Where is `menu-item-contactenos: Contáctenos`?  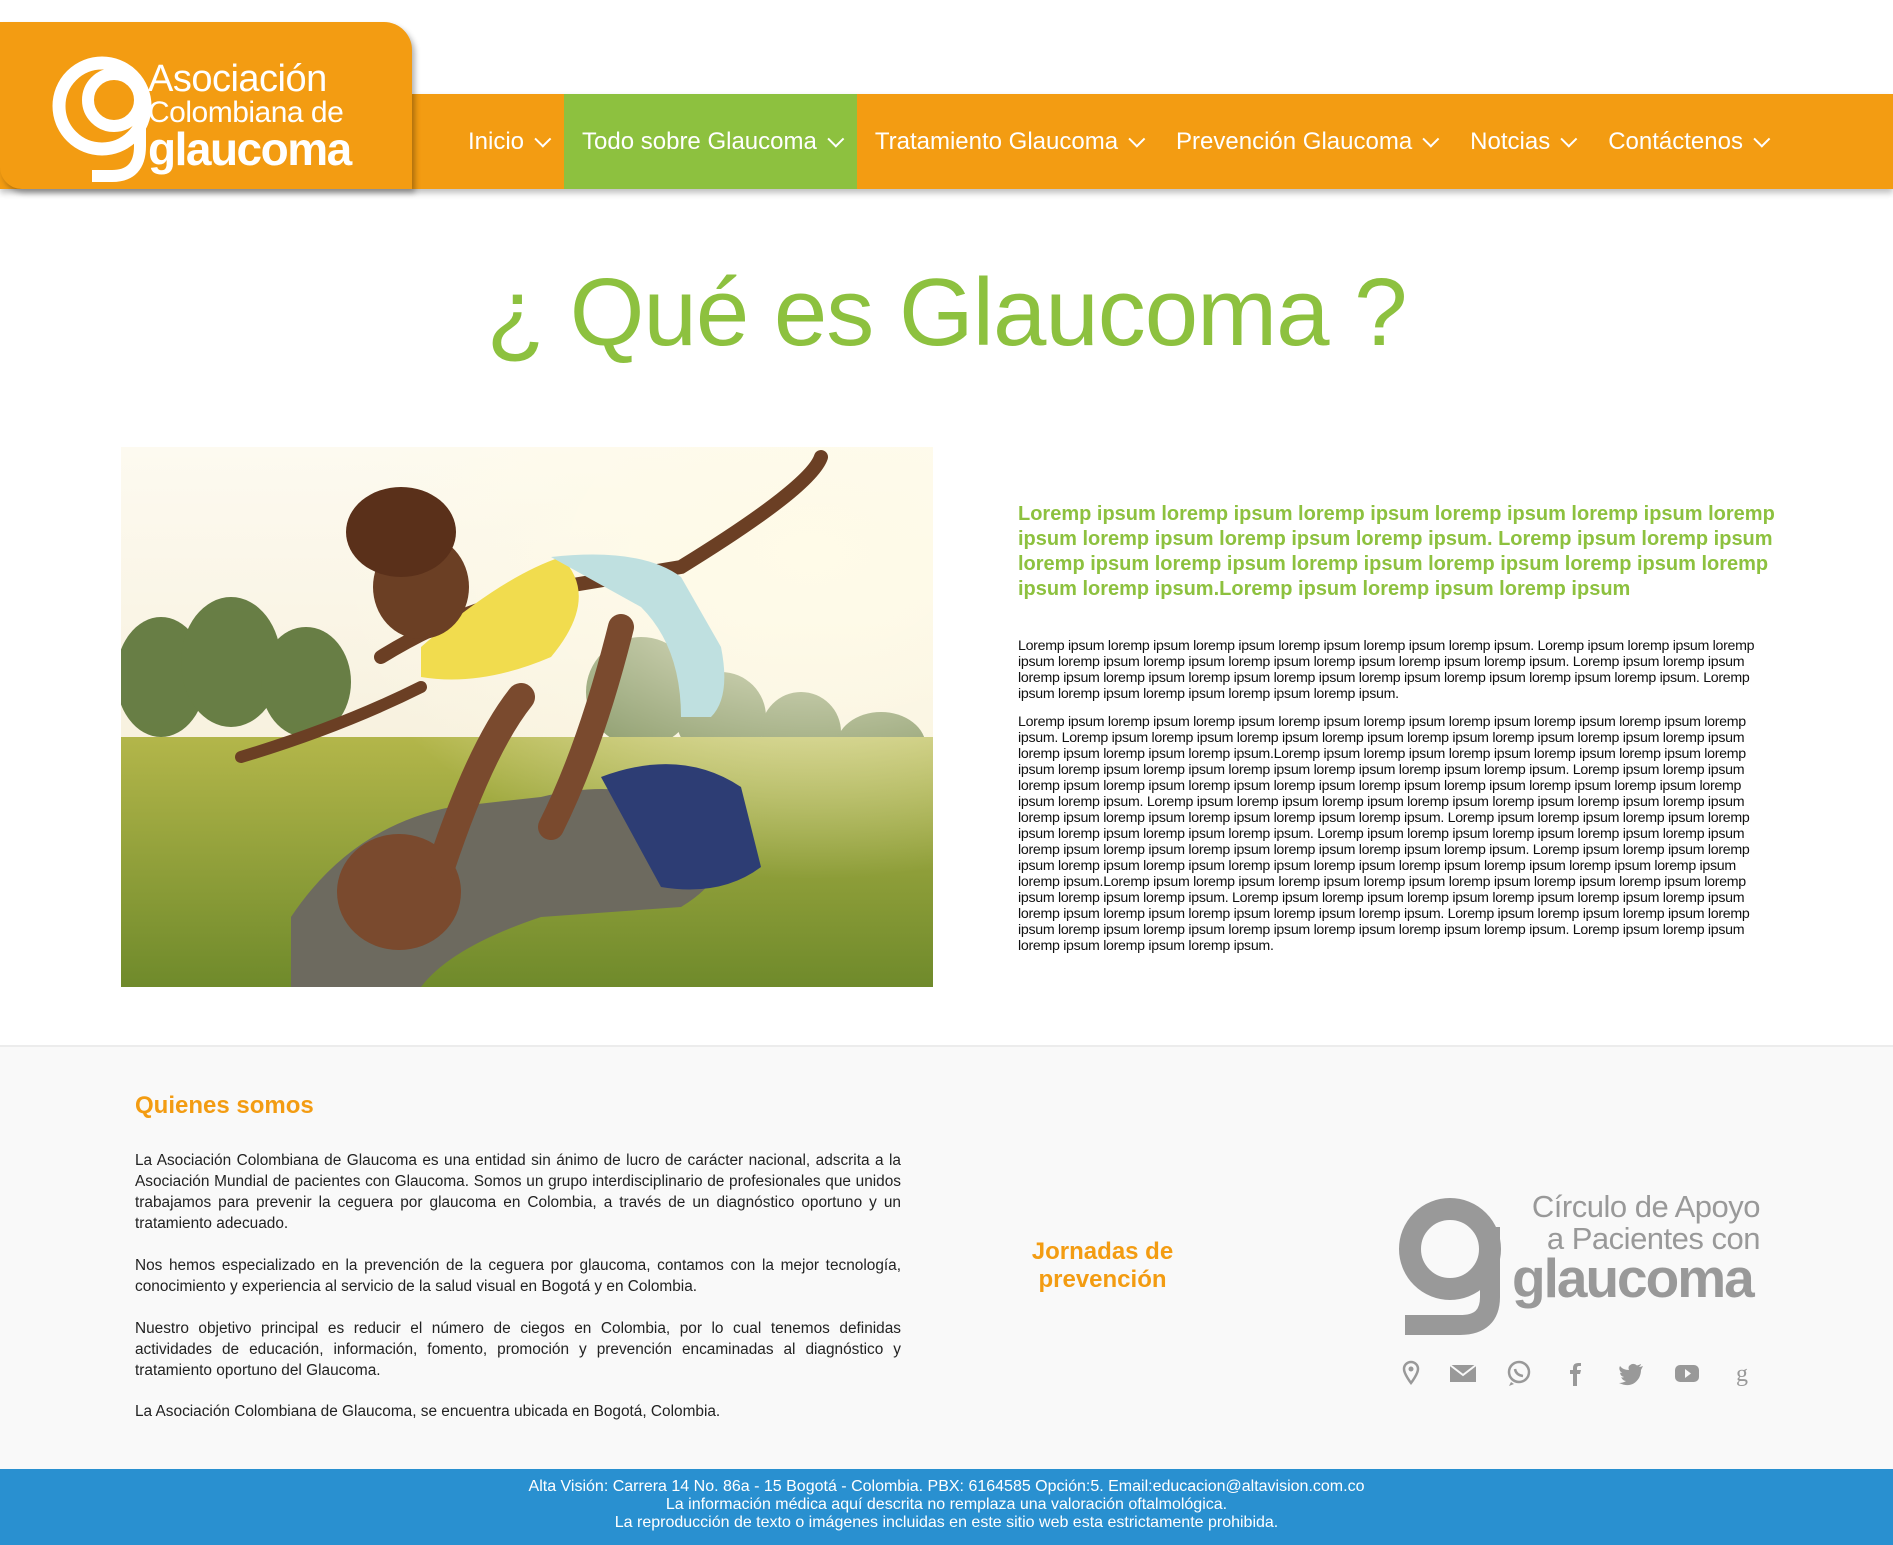 menu-item-contactenos: Contáctenos is located at coordinates (1686, 141).